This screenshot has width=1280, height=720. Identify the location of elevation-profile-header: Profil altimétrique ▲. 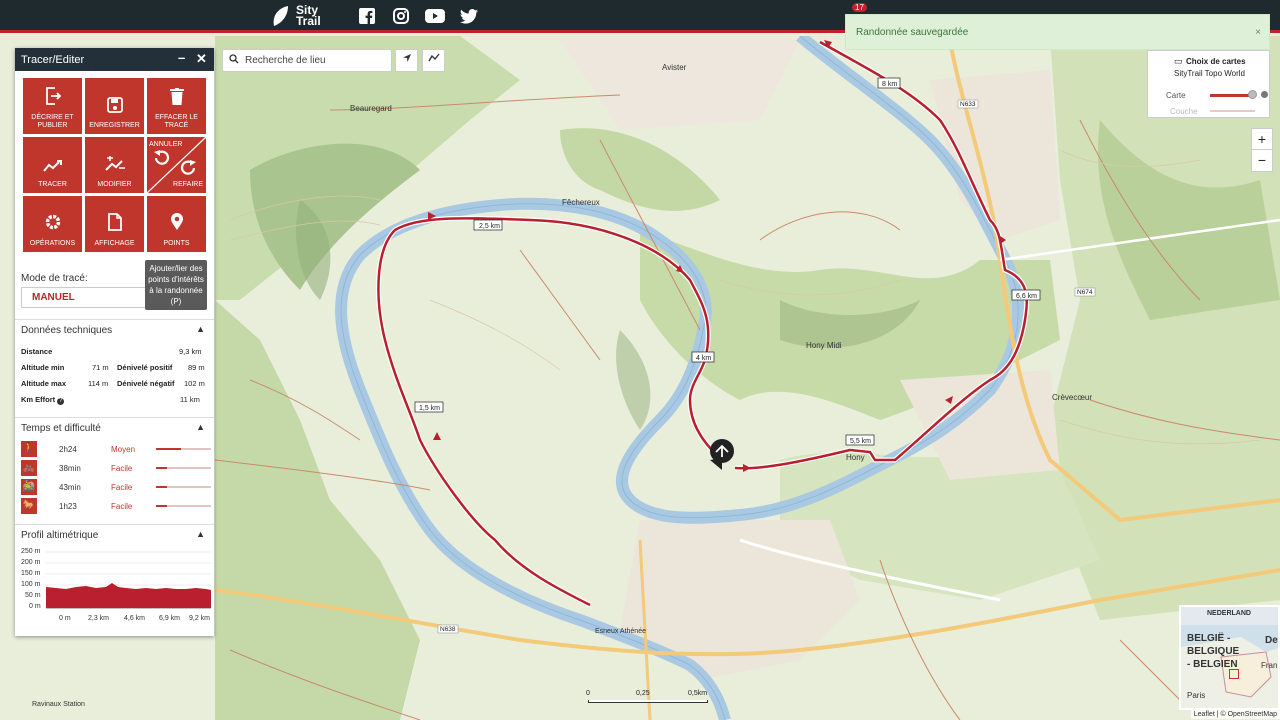
(114, 535).